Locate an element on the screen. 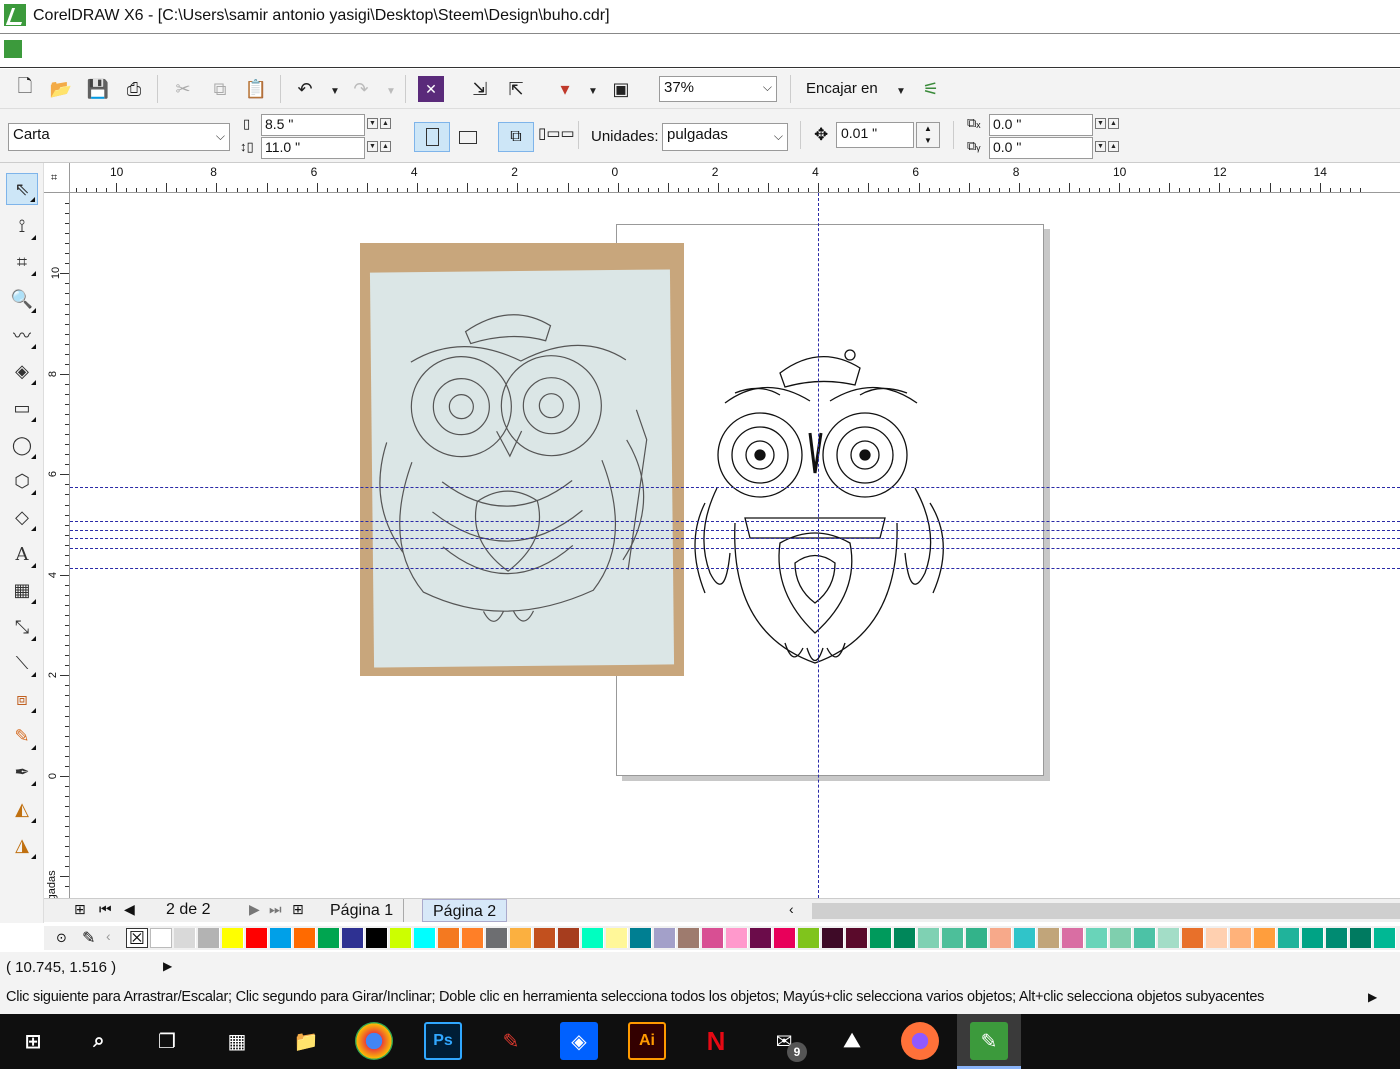  landscape-button is located at coordinates (468, 137).